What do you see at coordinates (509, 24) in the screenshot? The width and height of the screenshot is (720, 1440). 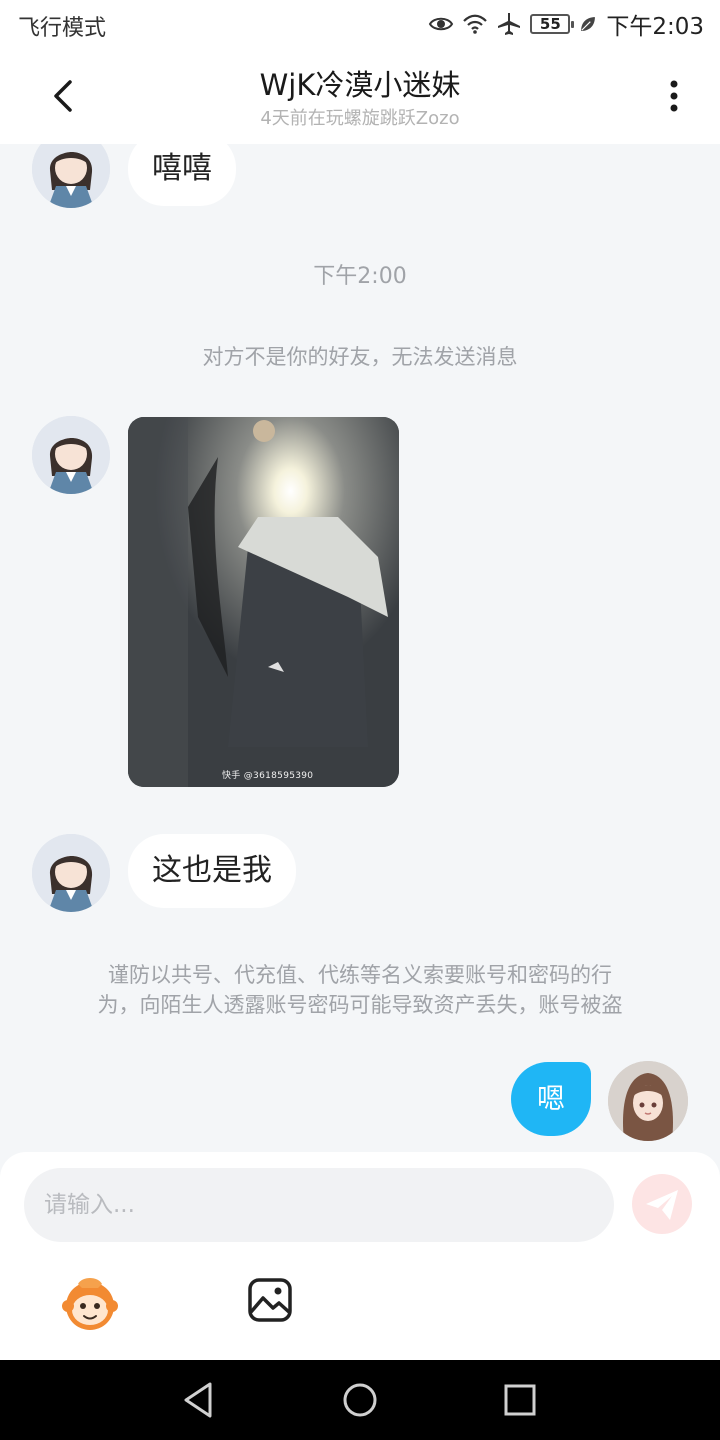 I see `airplane-icon` at bounding box center [509, 24].